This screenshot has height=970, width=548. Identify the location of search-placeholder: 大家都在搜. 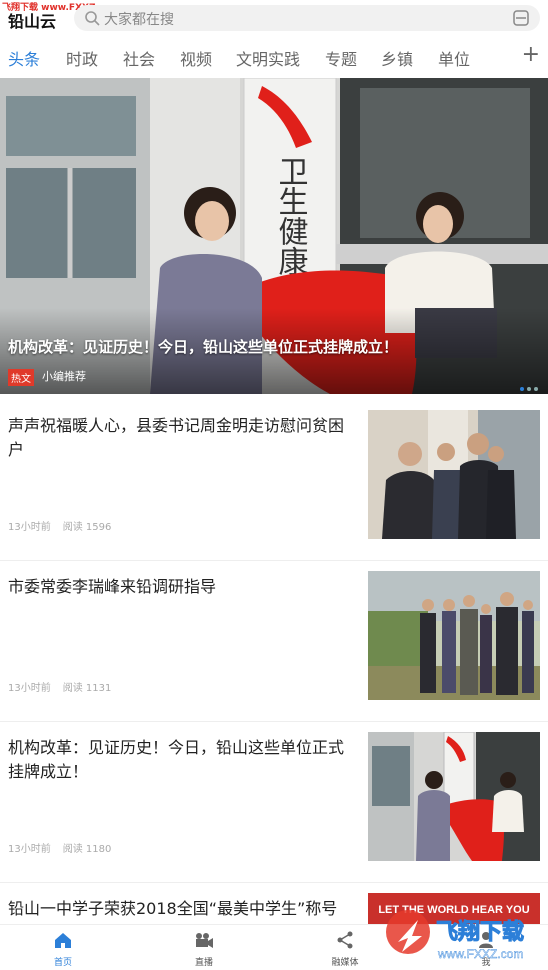
(139, 20).